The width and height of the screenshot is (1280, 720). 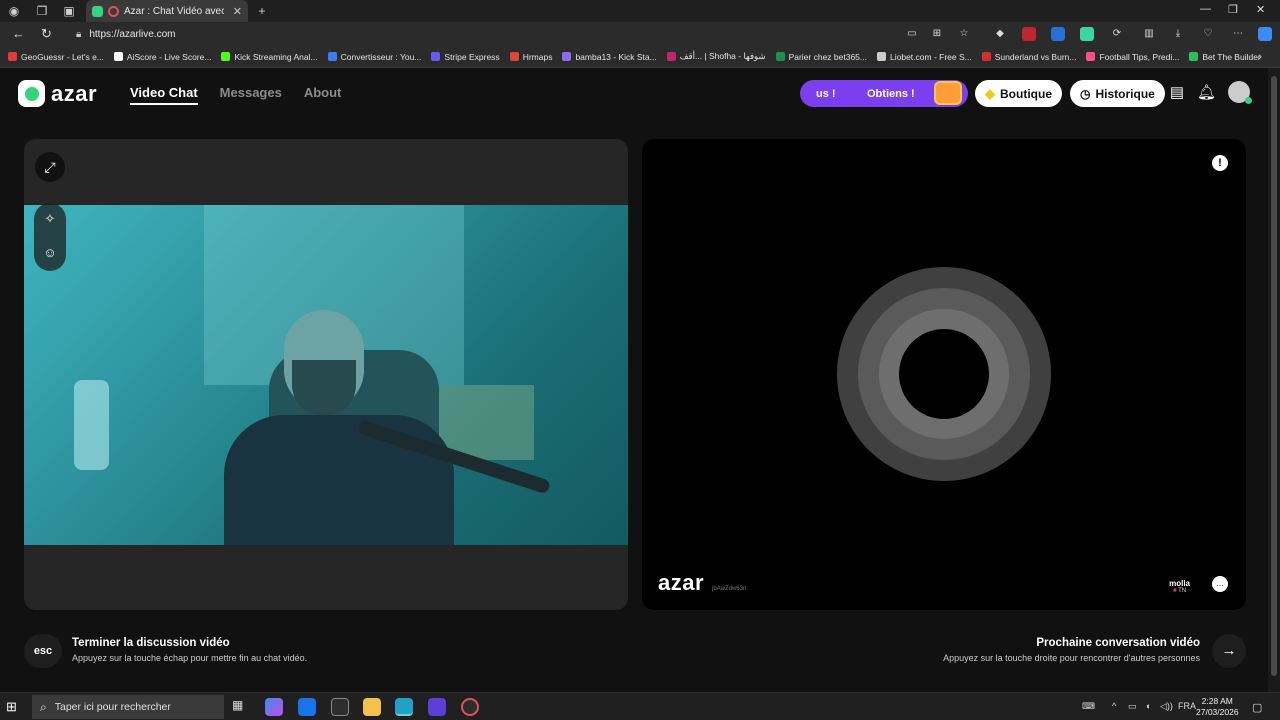 I want to click on camera-icon: ▭, so click(x=912, y=34).